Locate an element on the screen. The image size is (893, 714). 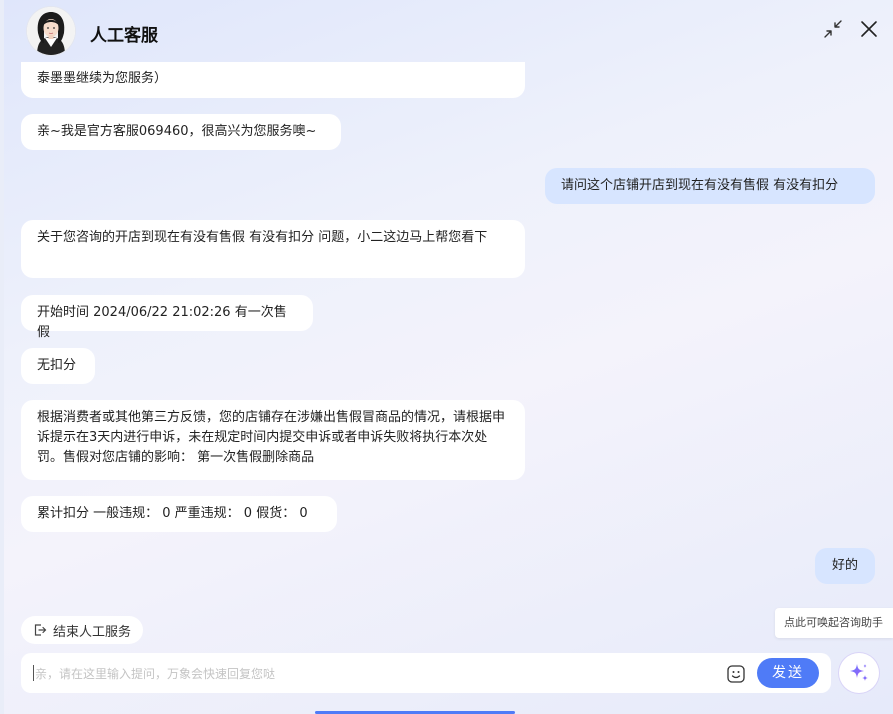
user-message: 请问这个店铺开店到现在有没有售假 有没有扣分 is located at coordinates (710, 186).